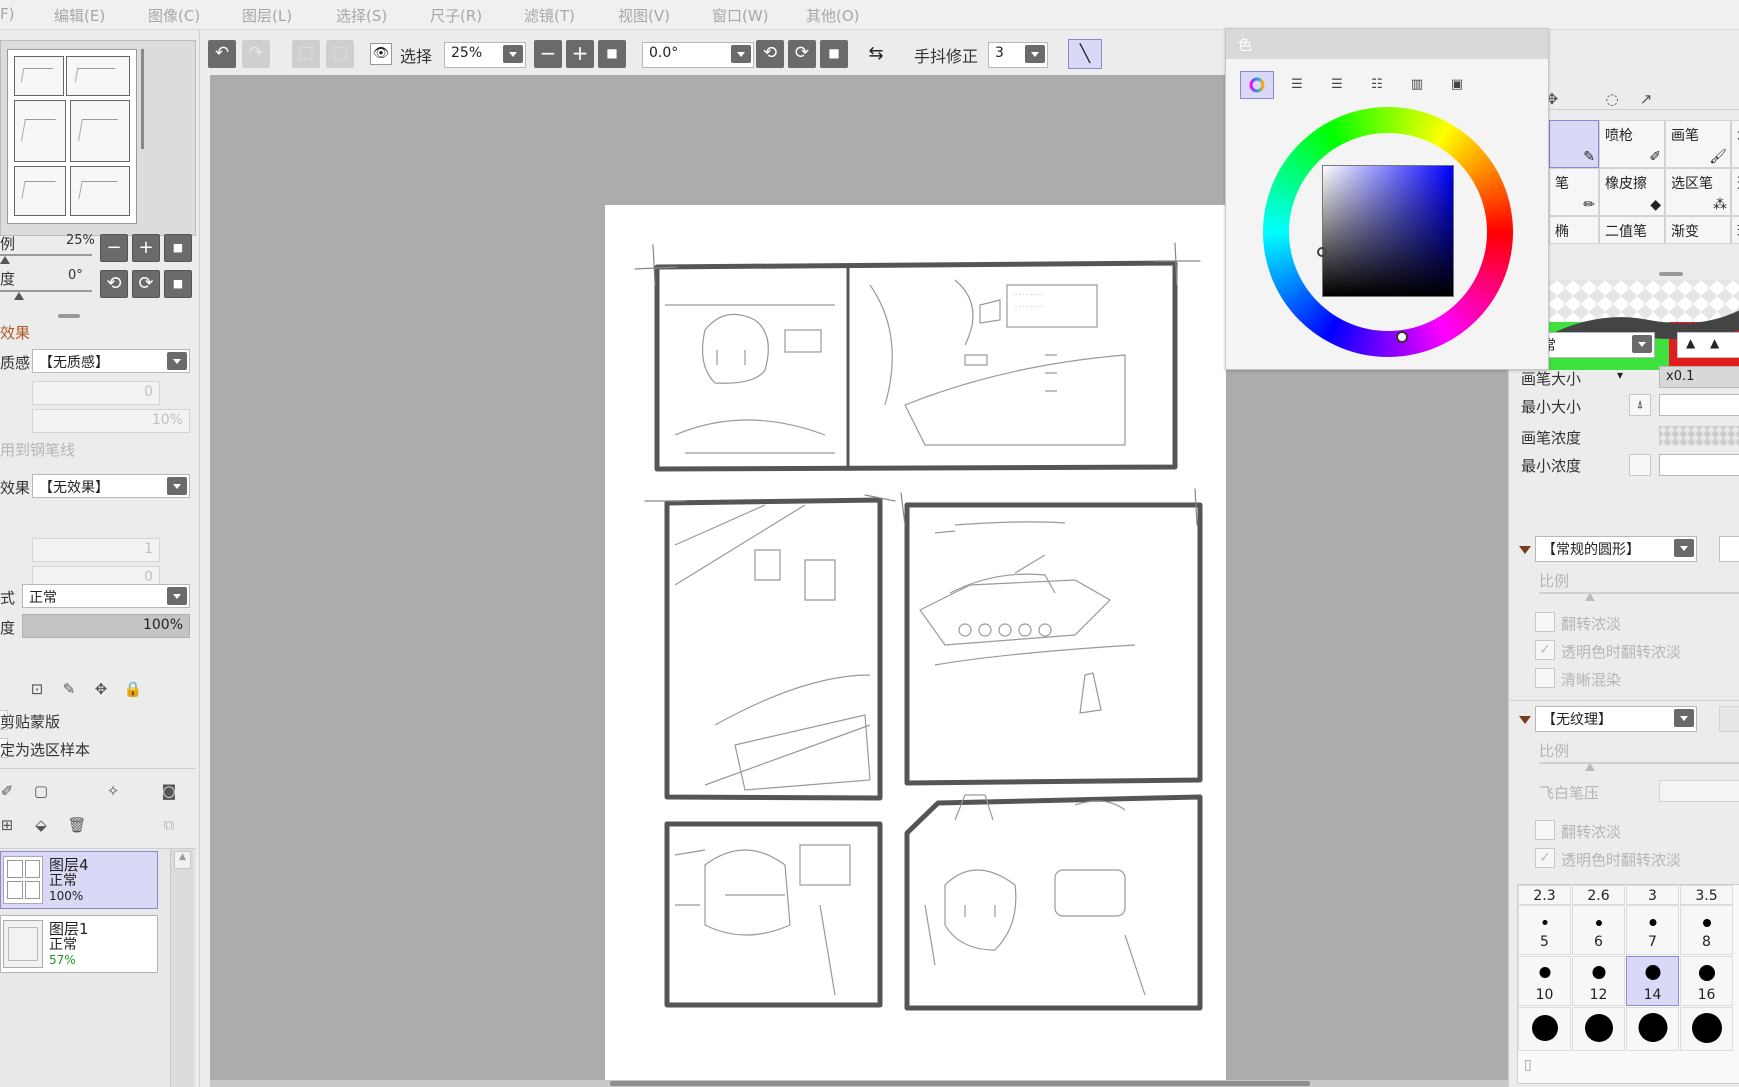  What do you see at coordinates (113, 791) in the screenshot?
I see `layer-effect-icon: ✧` at bounding box center [113, 791].